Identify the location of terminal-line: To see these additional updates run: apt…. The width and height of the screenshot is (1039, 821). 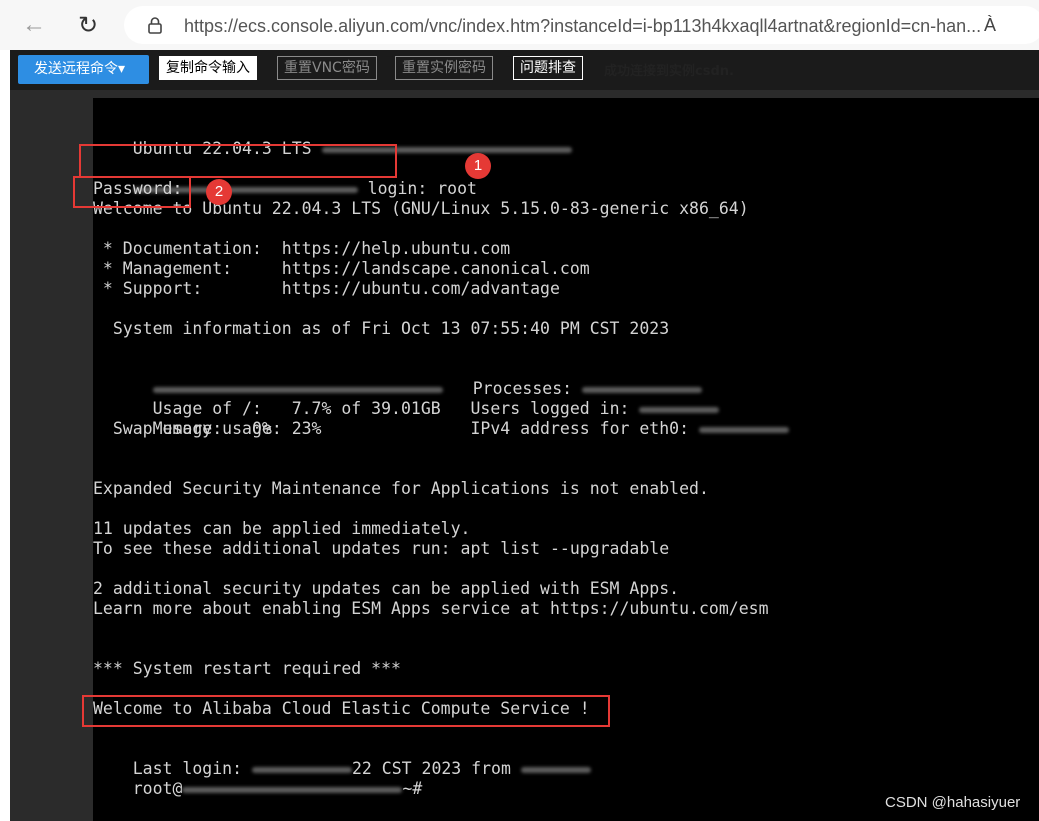
(381, 548).